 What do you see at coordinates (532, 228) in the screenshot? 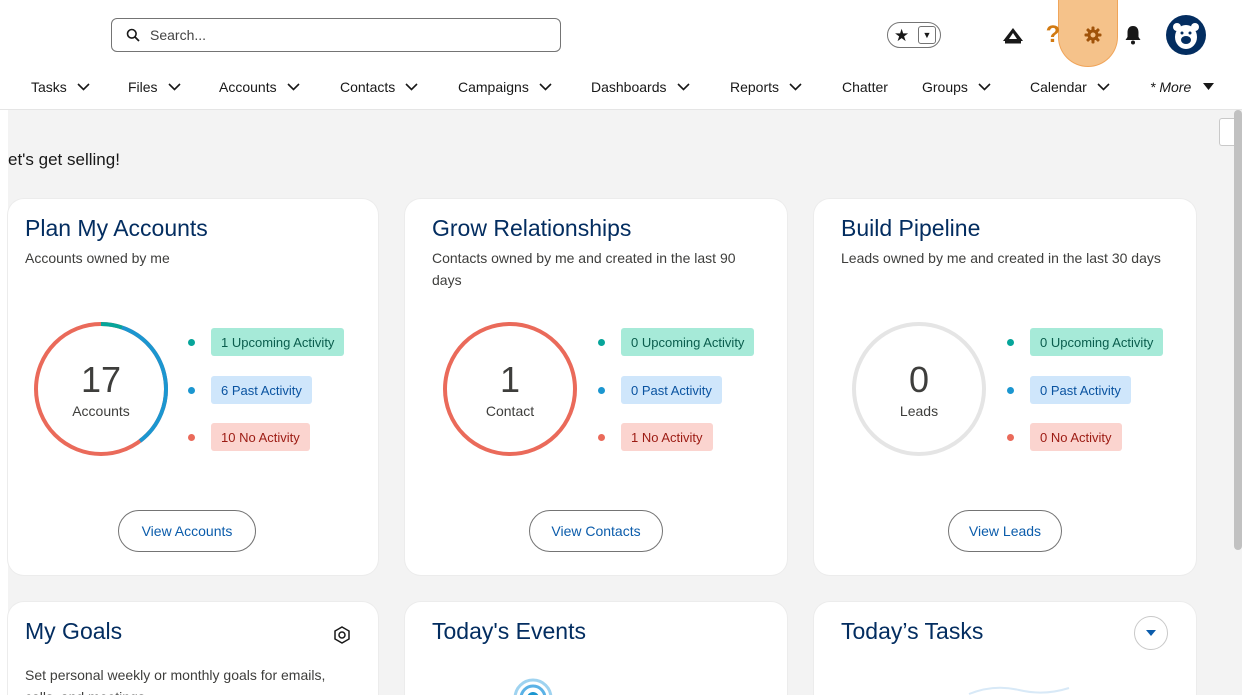
I see `card-title: Grow Relationships` at bounding box center [532, 228].